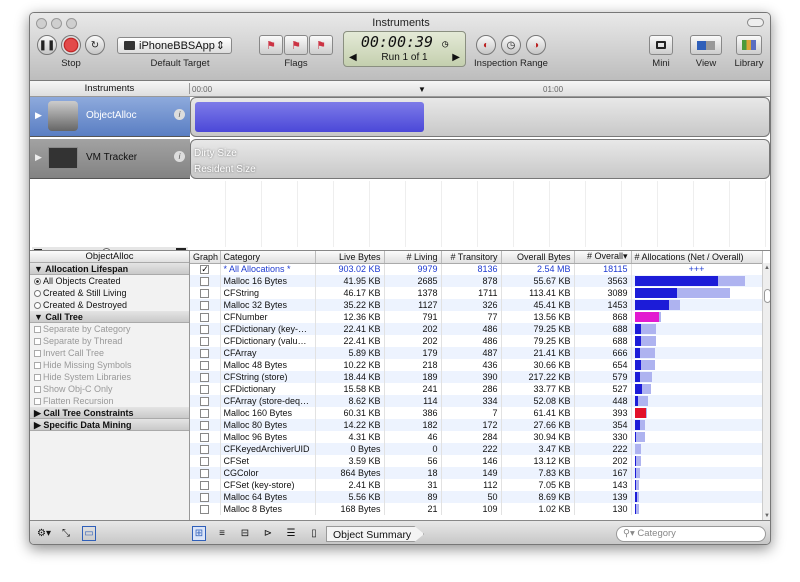 This screenshot has width=800, height=582. I want to click on call-tree-view-icon: ⊳, so click(268, 533).